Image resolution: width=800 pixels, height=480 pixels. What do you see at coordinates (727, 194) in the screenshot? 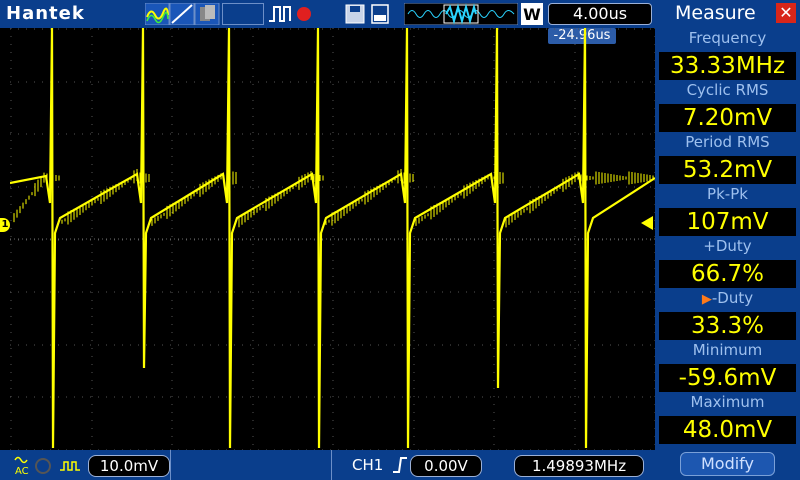
I see `measure-label-pk-pk: Pk-Pk` at bounding box center [727, 194].